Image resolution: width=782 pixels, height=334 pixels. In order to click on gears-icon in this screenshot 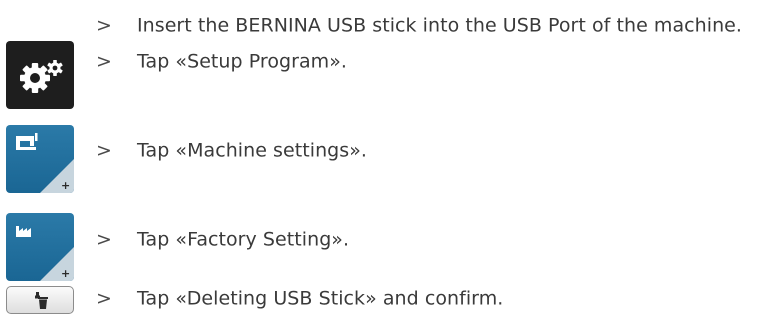, I will do `click(41, 76)`.